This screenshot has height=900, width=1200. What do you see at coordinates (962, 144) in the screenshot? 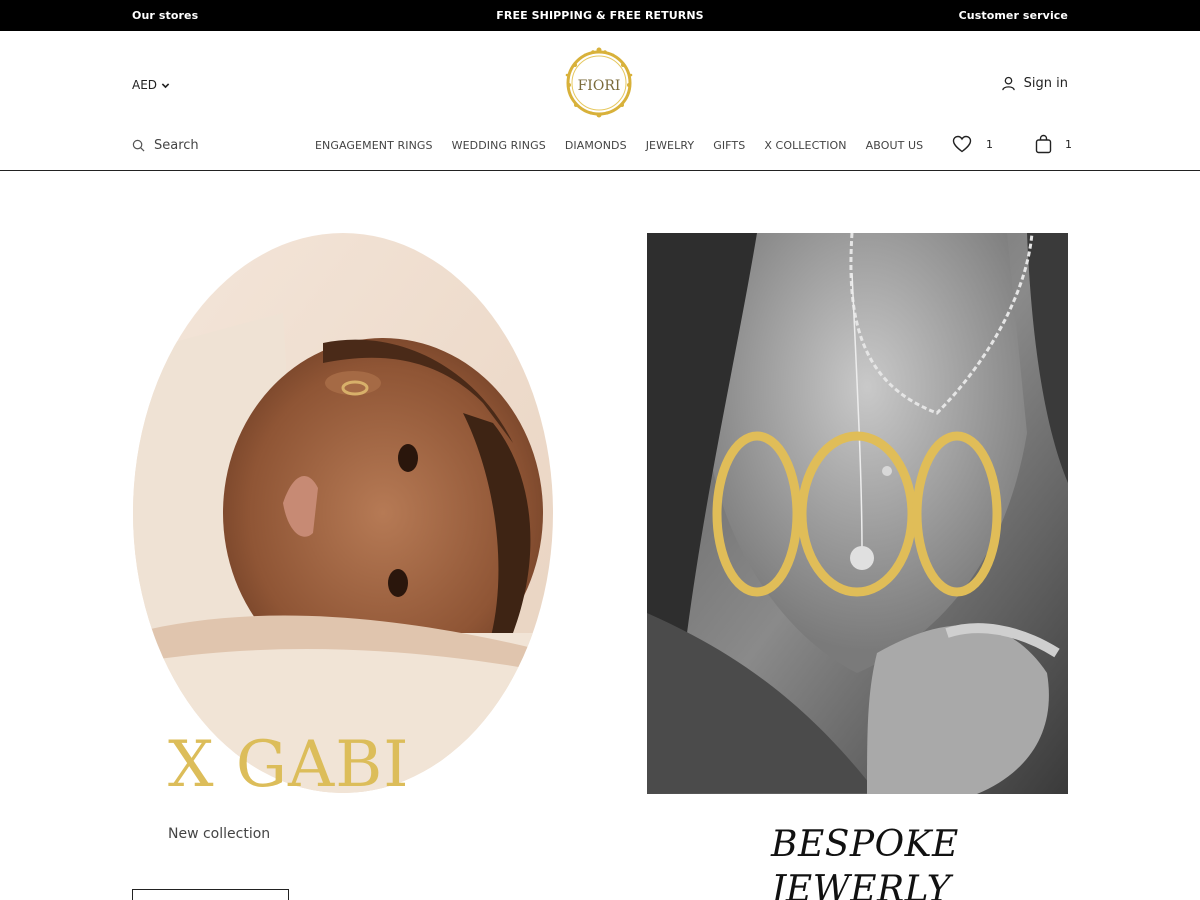
I see `heart-icon` at bounding box center [962, 144].